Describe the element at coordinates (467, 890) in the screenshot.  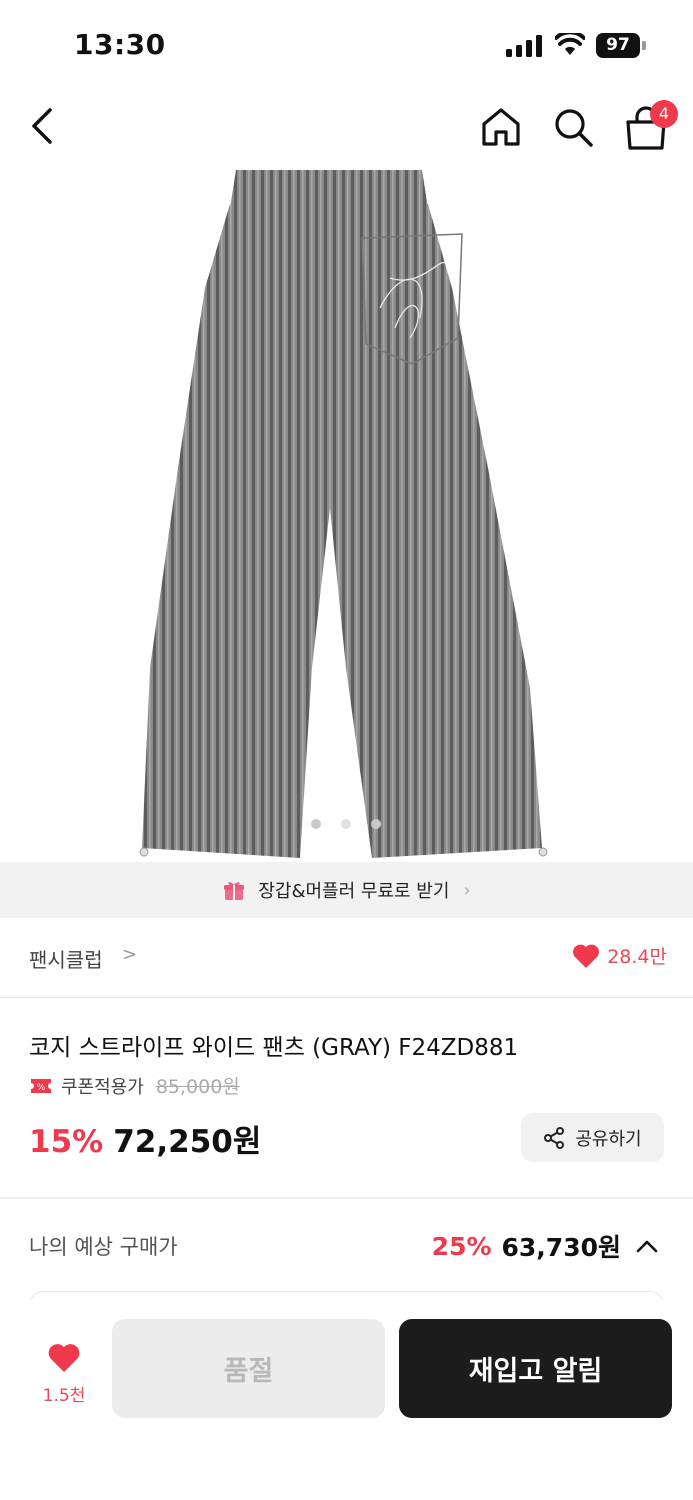
I see `chevron-right-icon: ›` at that location.